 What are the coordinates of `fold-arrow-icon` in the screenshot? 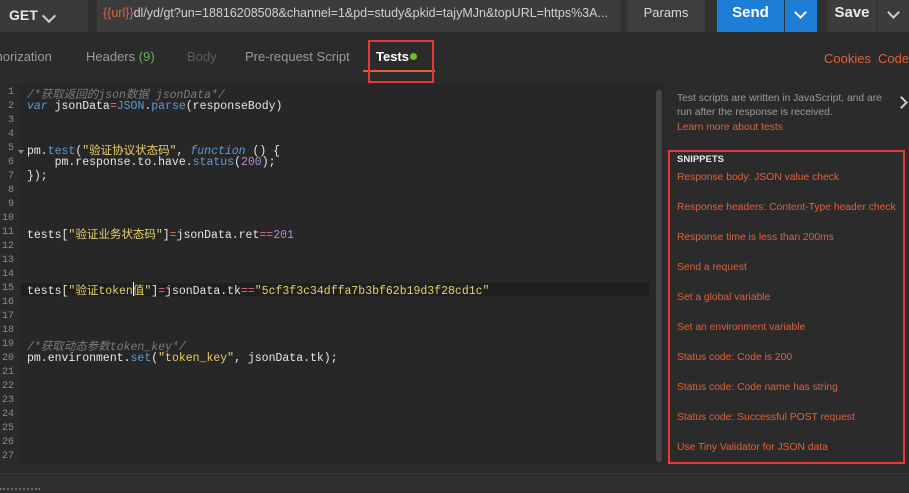 It's located at (21, 152).